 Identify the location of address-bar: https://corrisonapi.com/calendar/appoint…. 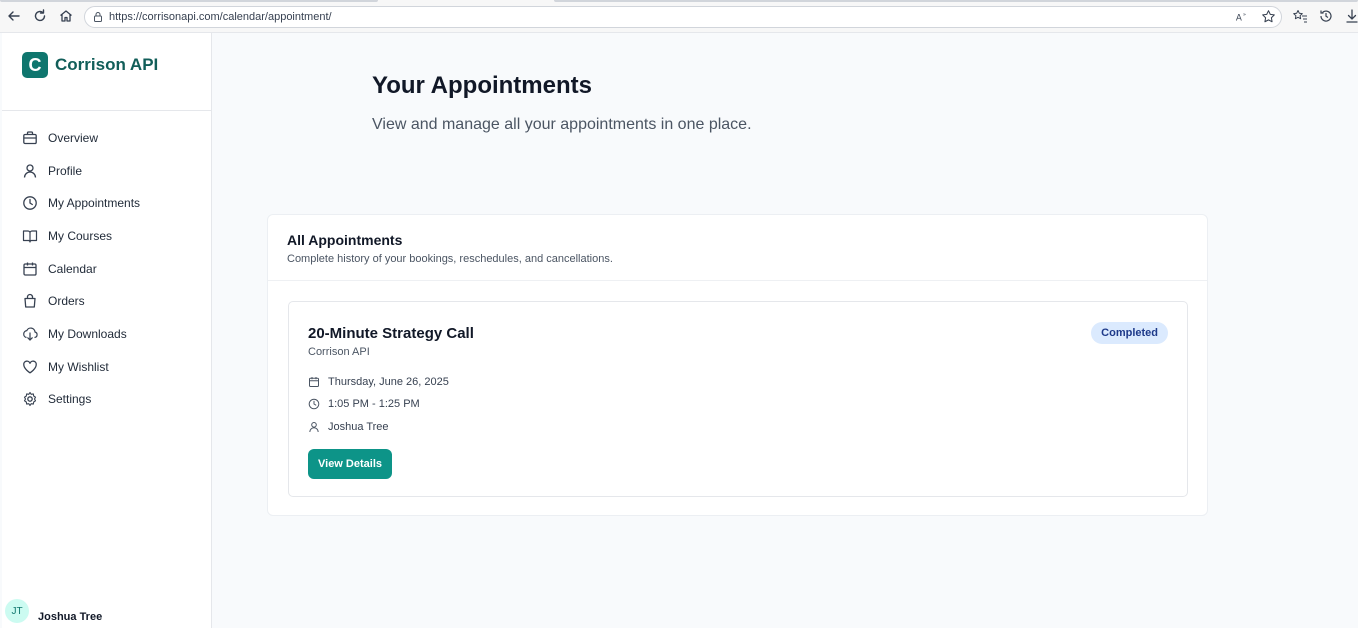
(683, 17).